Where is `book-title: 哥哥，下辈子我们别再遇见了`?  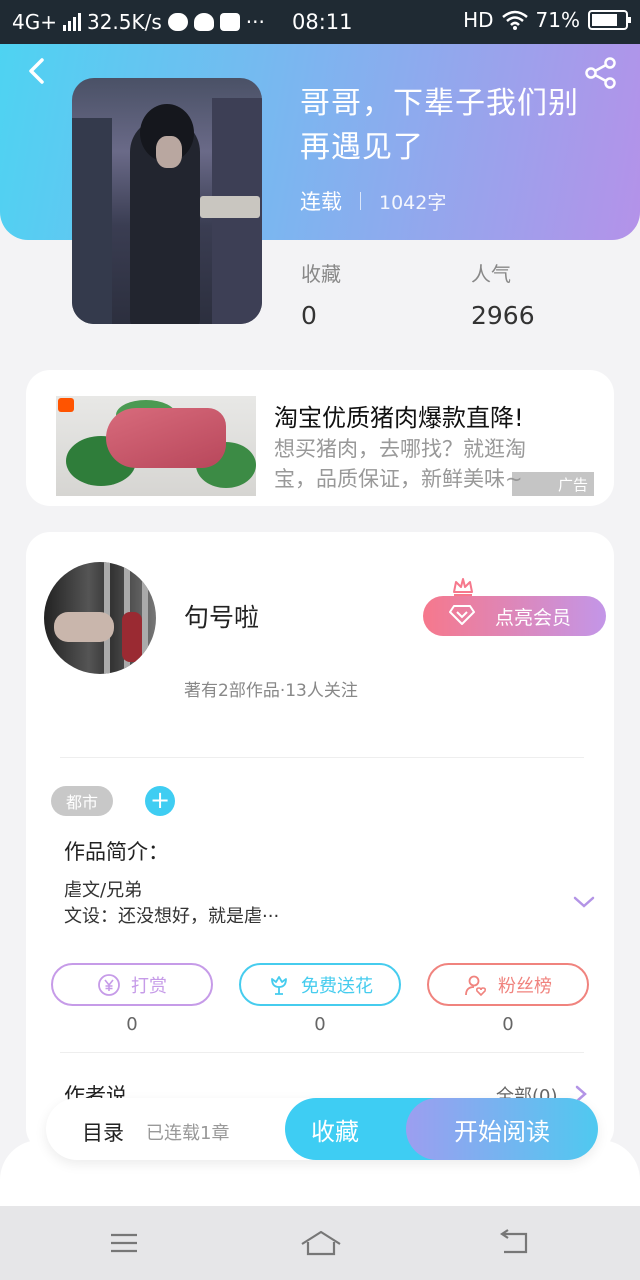
book-title: 哥哥，下辈子我们别再遇见了 is located at coordinates (439, 125).